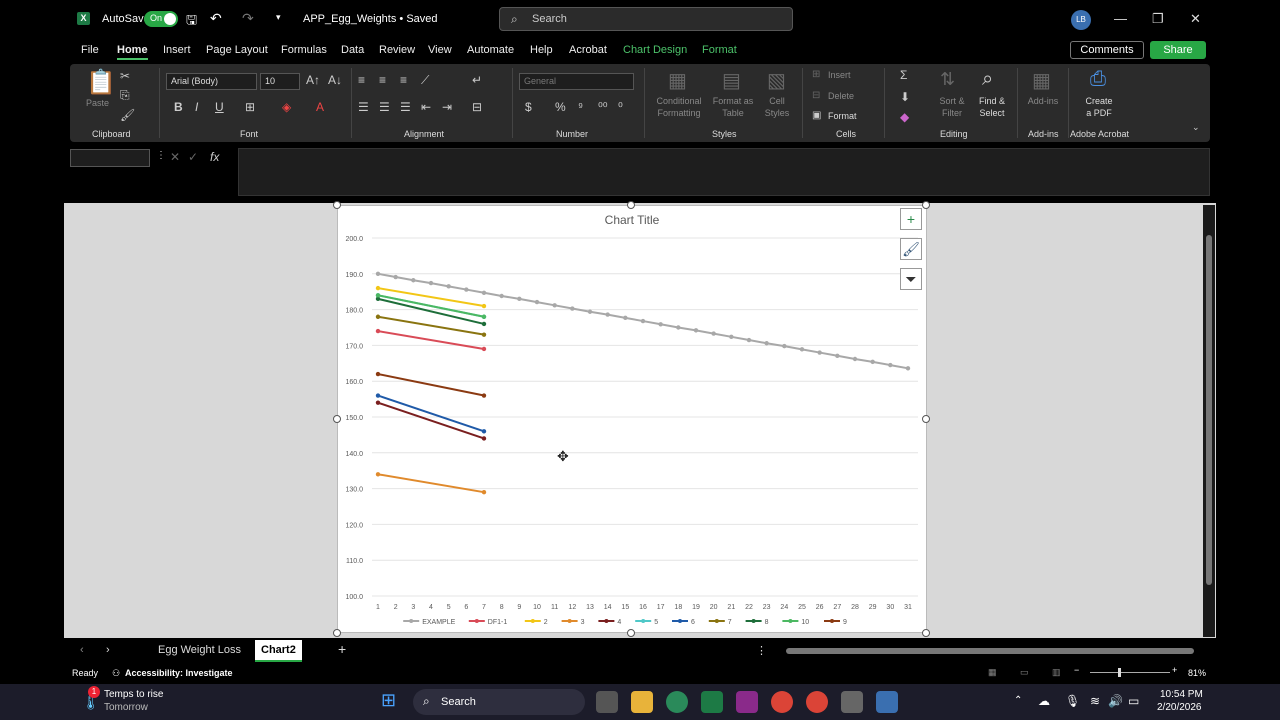  What do you see at coordinates (388, 700) in the screenshot?
I see `windows-start-icon: ⊞` at bounding box center [388, 700].